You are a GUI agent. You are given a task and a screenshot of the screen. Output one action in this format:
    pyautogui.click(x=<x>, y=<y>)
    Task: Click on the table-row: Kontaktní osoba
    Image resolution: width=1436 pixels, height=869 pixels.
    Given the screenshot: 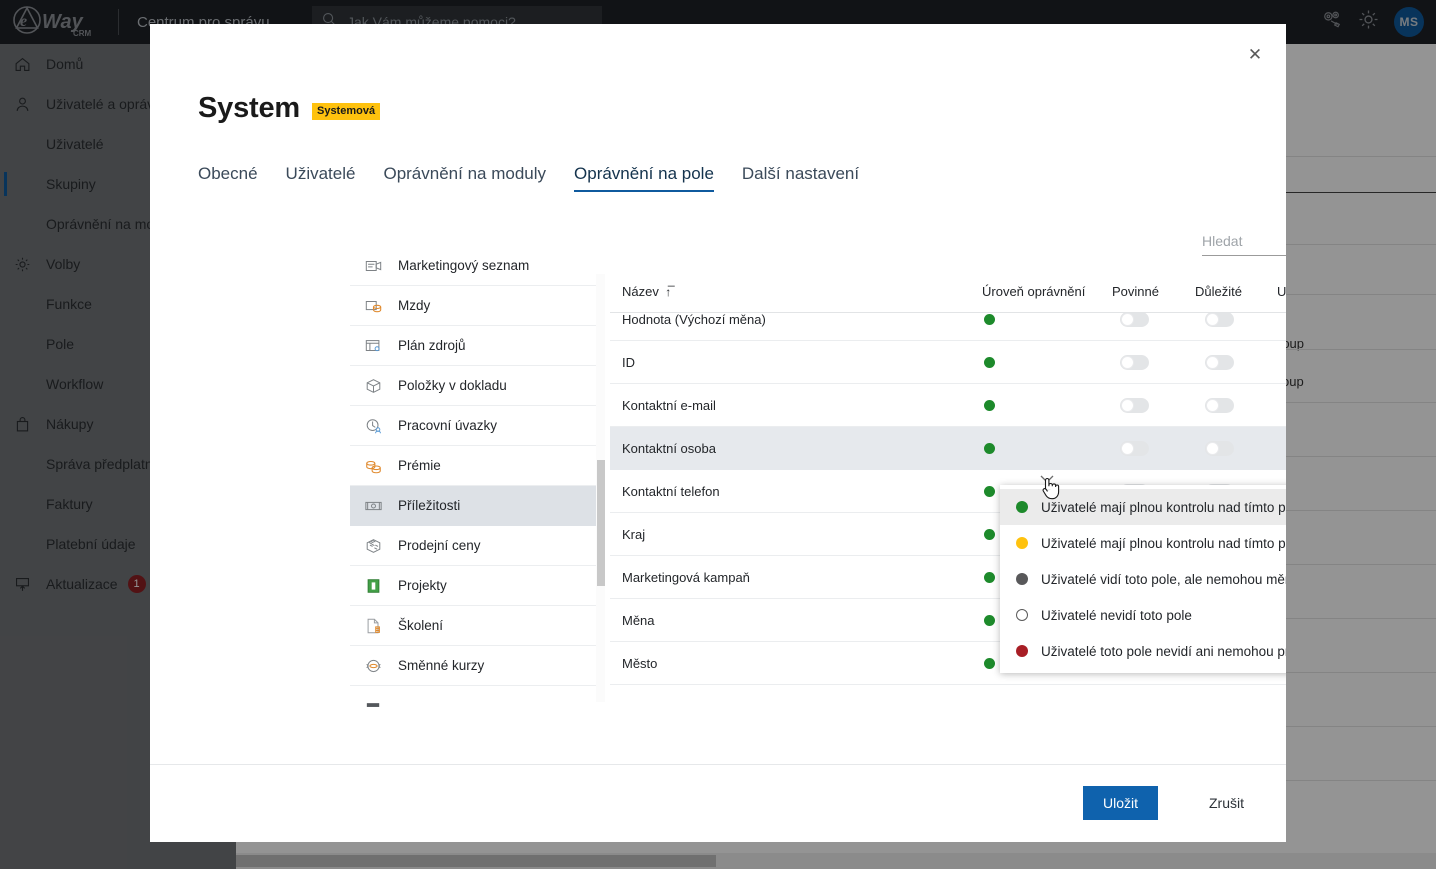 What is the action you would take?
    pyautogui.click(x=948, y=448)
    